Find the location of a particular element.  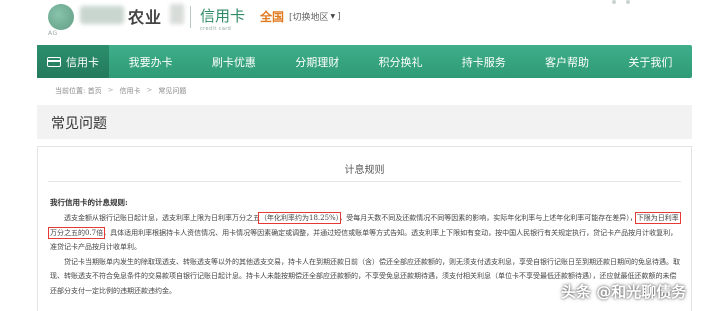

bank-subtitle: AG is located at coordinates (53, 33).